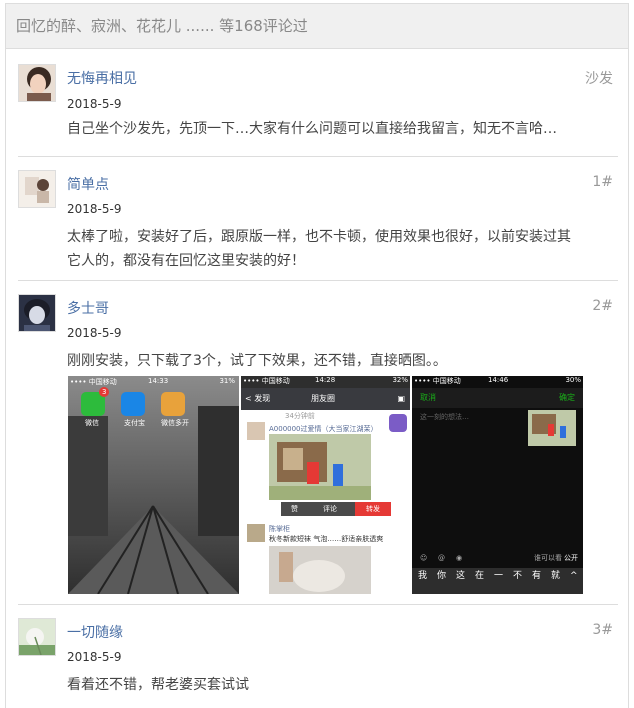 This screenshot has height=708, width=634. Describe the element at coordinates (158, 381) in the screenshot. I see `time-text: 14:33` at that location.